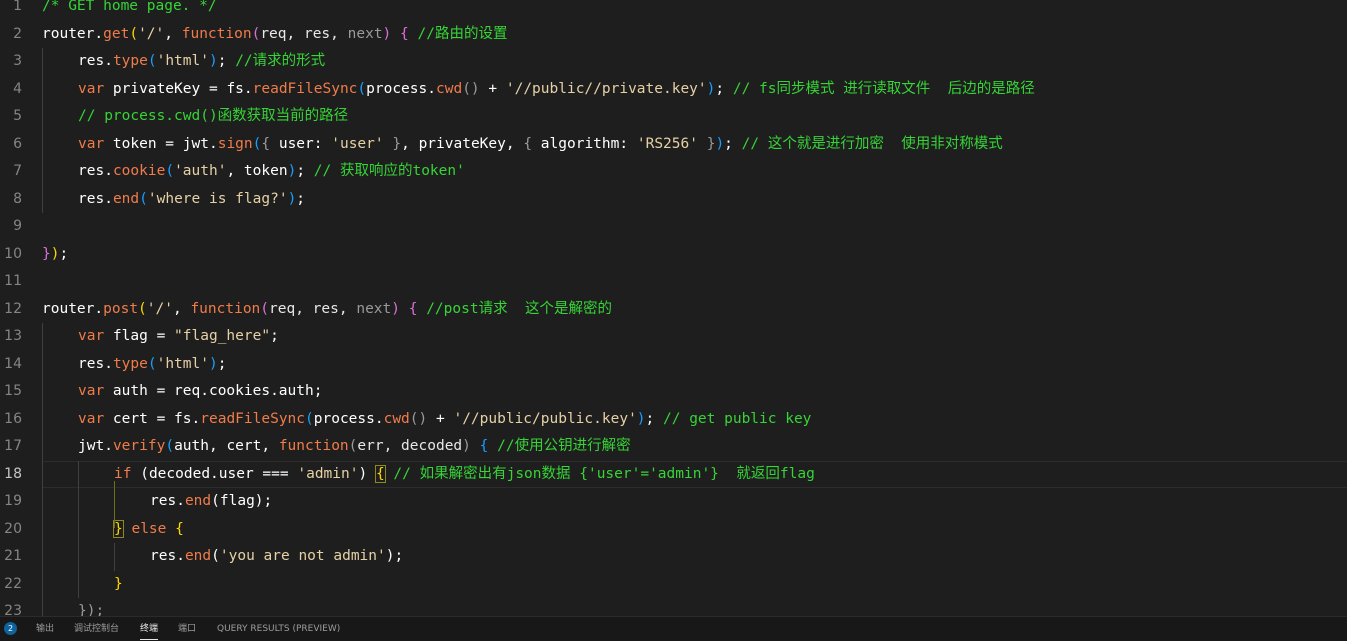 Image resolution: width=1347 pixels, height=641 pixels. What do you see at coordinates (673, 557) in the screenshot?
I see `code-line: 21 res.end('you are not admin');` at bounding box center [673, 557].